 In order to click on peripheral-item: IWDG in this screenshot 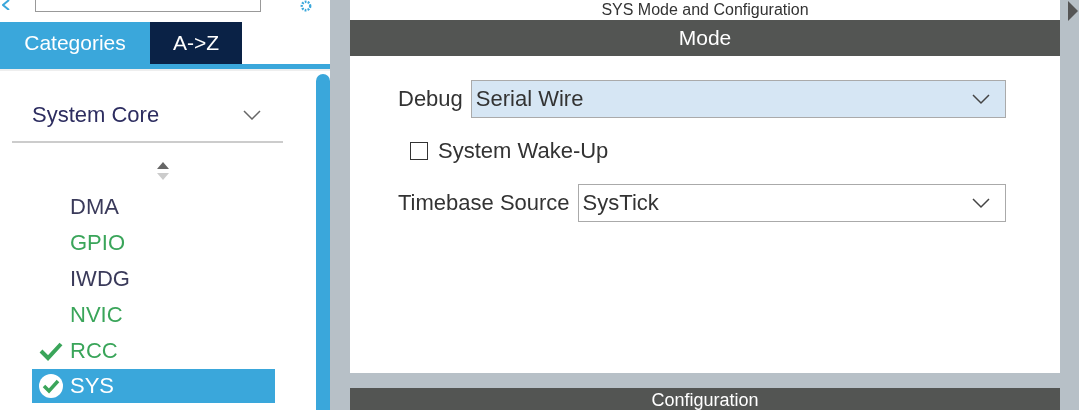, I will do `click(153, 279)`.